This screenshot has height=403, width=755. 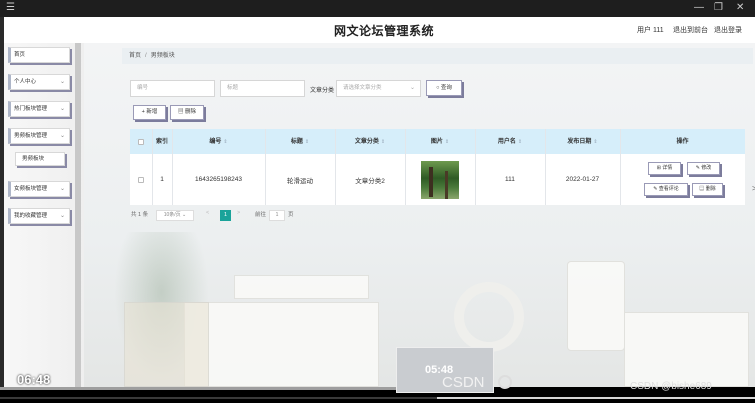 I want to click on hamburger-icon: ☰, so click(x=10, y=8).